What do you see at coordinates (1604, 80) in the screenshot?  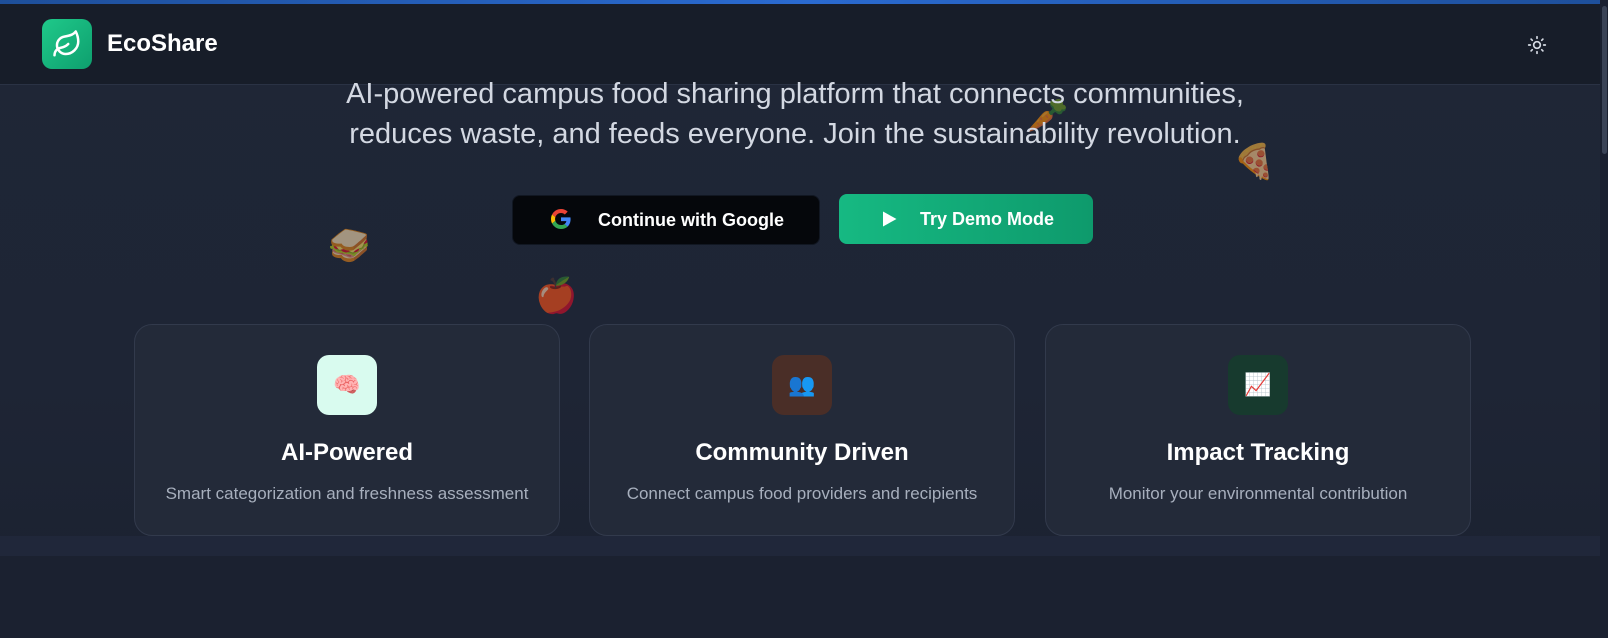 I see `scrollbar-thumb` at bounding box center [1604, 80].